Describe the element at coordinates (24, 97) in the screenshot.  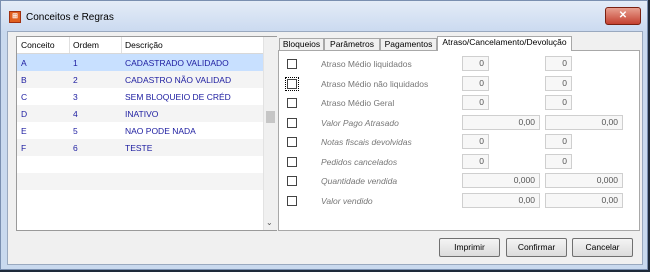
I see `cell-conceito: C` at that location.